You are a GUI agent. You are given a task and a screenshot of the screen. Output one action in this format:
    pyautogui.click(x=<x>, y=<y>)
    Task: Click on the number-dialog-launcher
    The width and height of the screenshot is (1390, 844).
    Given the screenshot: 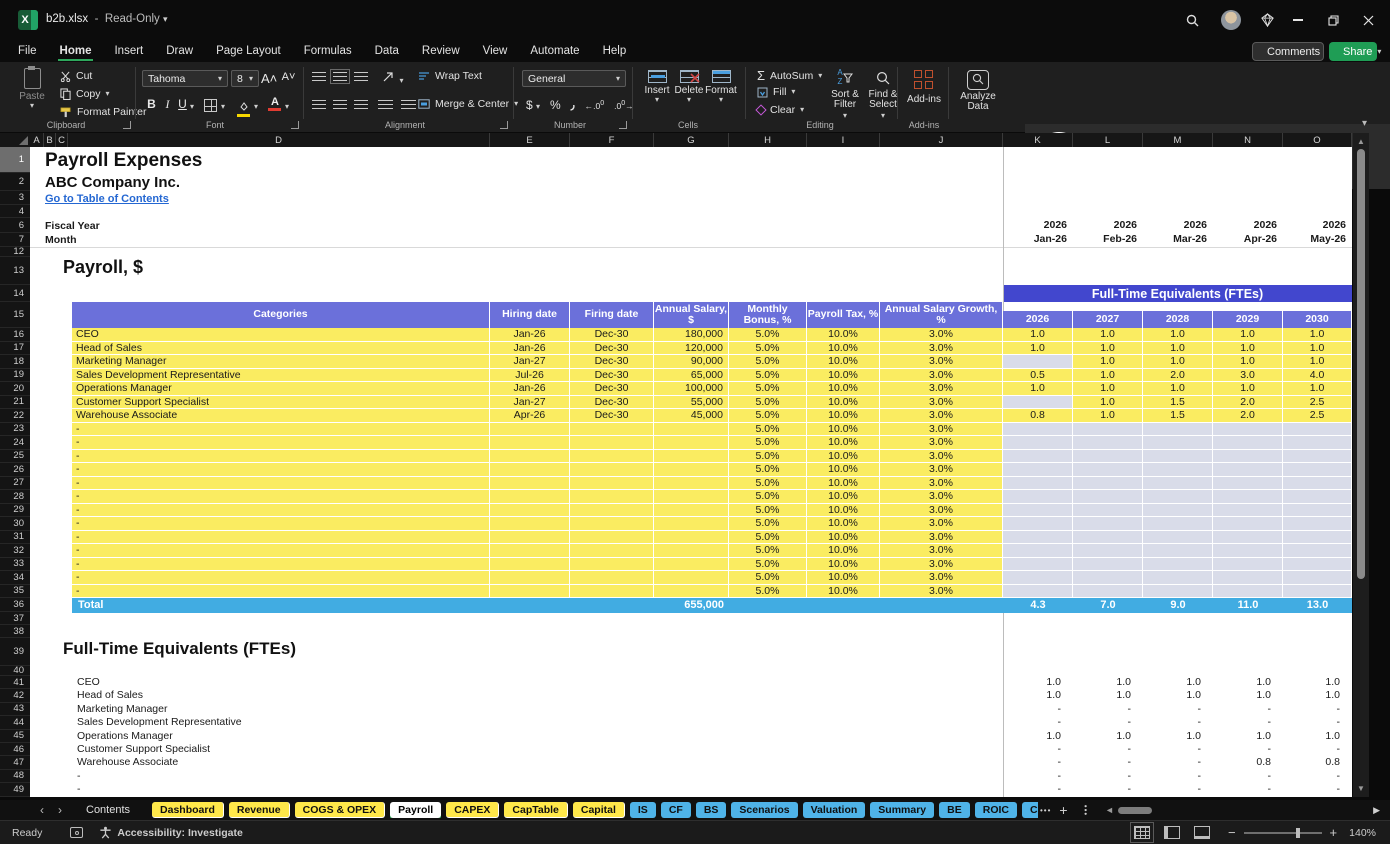 What is the action you would take?
    pyautogui.click(x=623, y=125)
    